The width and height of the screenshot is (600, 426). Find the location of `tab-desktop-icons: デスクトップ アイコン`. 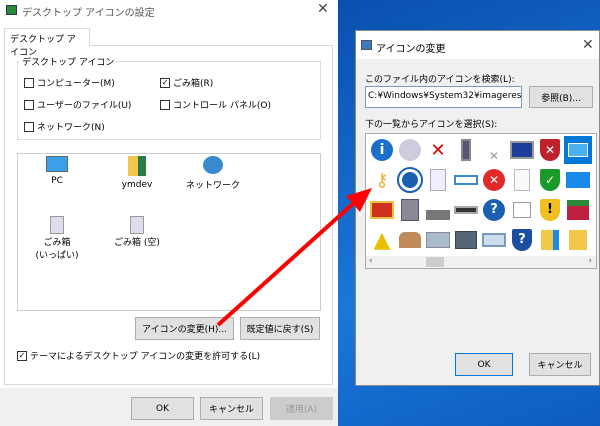

tab-desktop-icons: デスクトップ アイコン is located at coordinates (47, 43).